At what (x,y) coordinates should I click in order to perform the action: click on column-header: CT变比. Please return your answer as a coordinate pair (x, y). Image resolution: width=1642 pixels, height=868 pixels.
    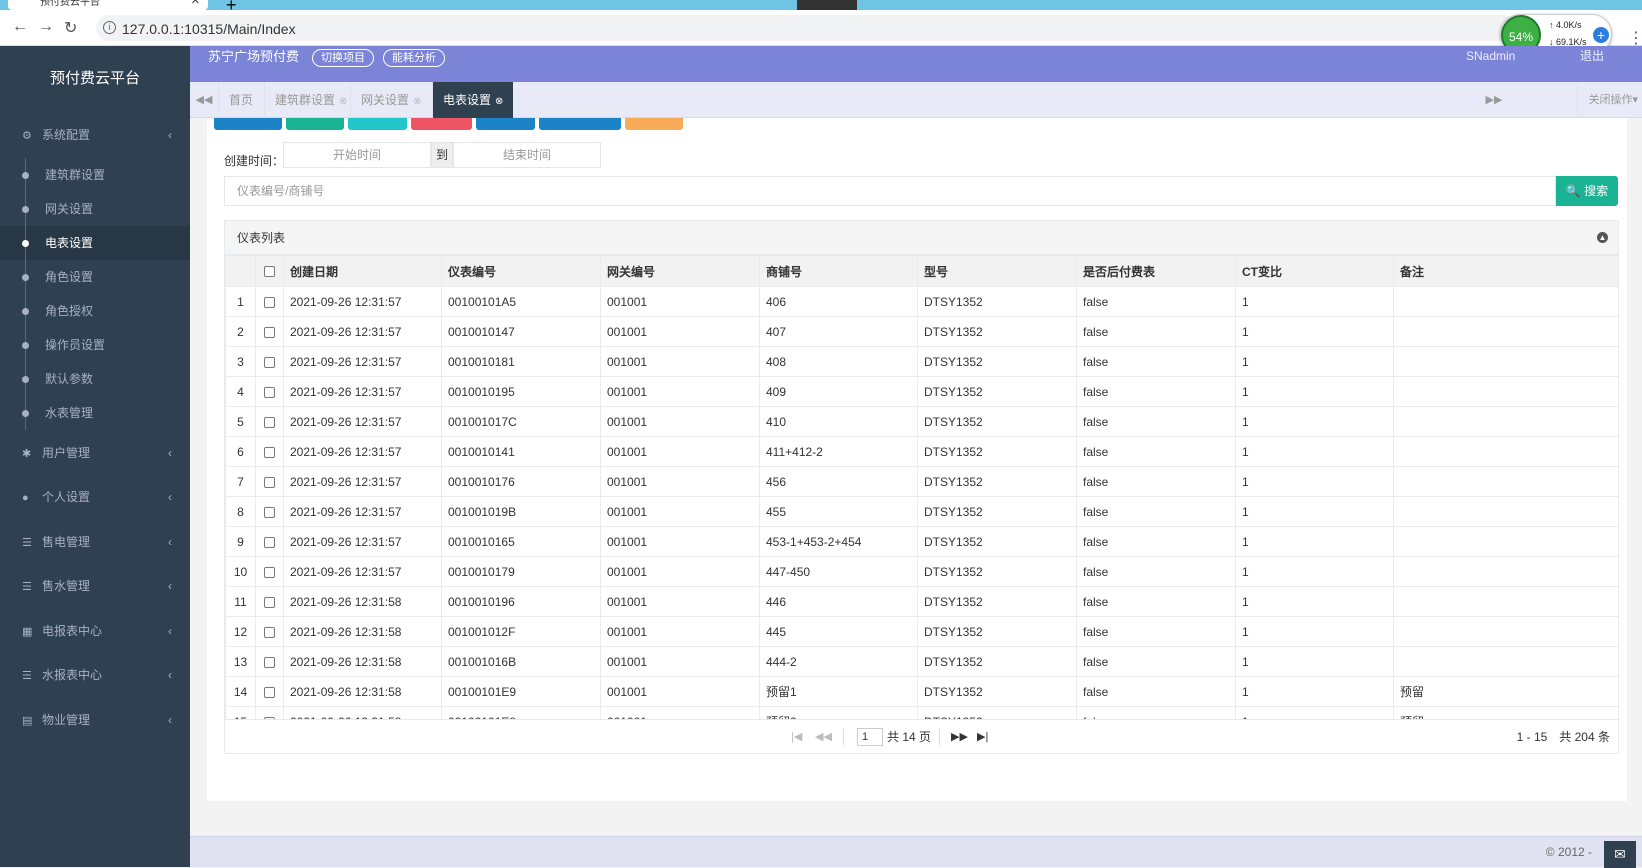
    Looking at the image, I should click on (1314, 271).